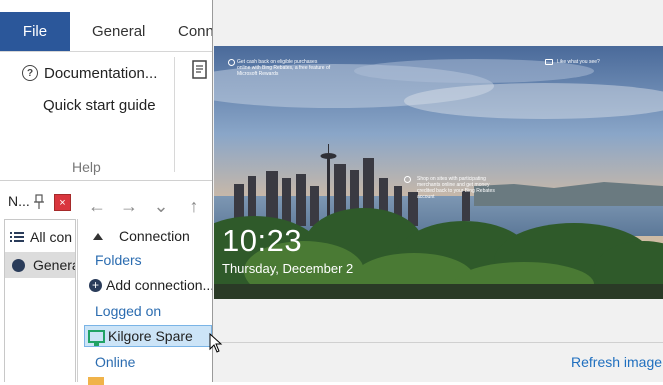 This screenshot has height=385, width=663. What do you see at coordinates (115, 362) in the screenshot?
I see `section-online: Online` at bounding box center [115, 362].